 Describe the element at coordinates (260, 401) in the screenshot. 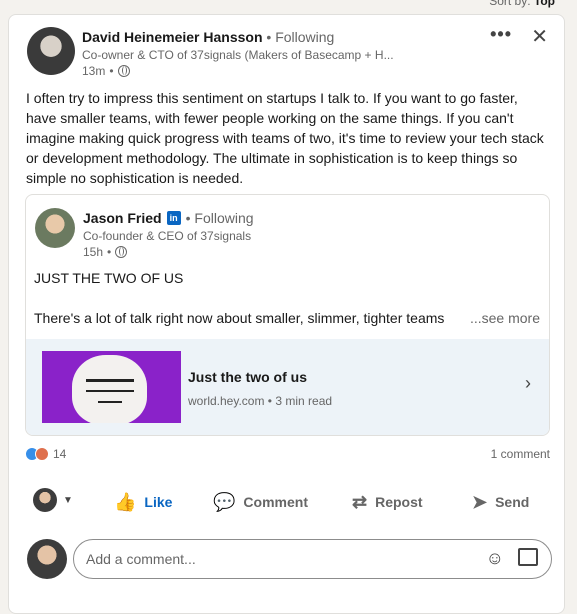

I see `article-meta: world.hey.com • 3 min read` at that location.